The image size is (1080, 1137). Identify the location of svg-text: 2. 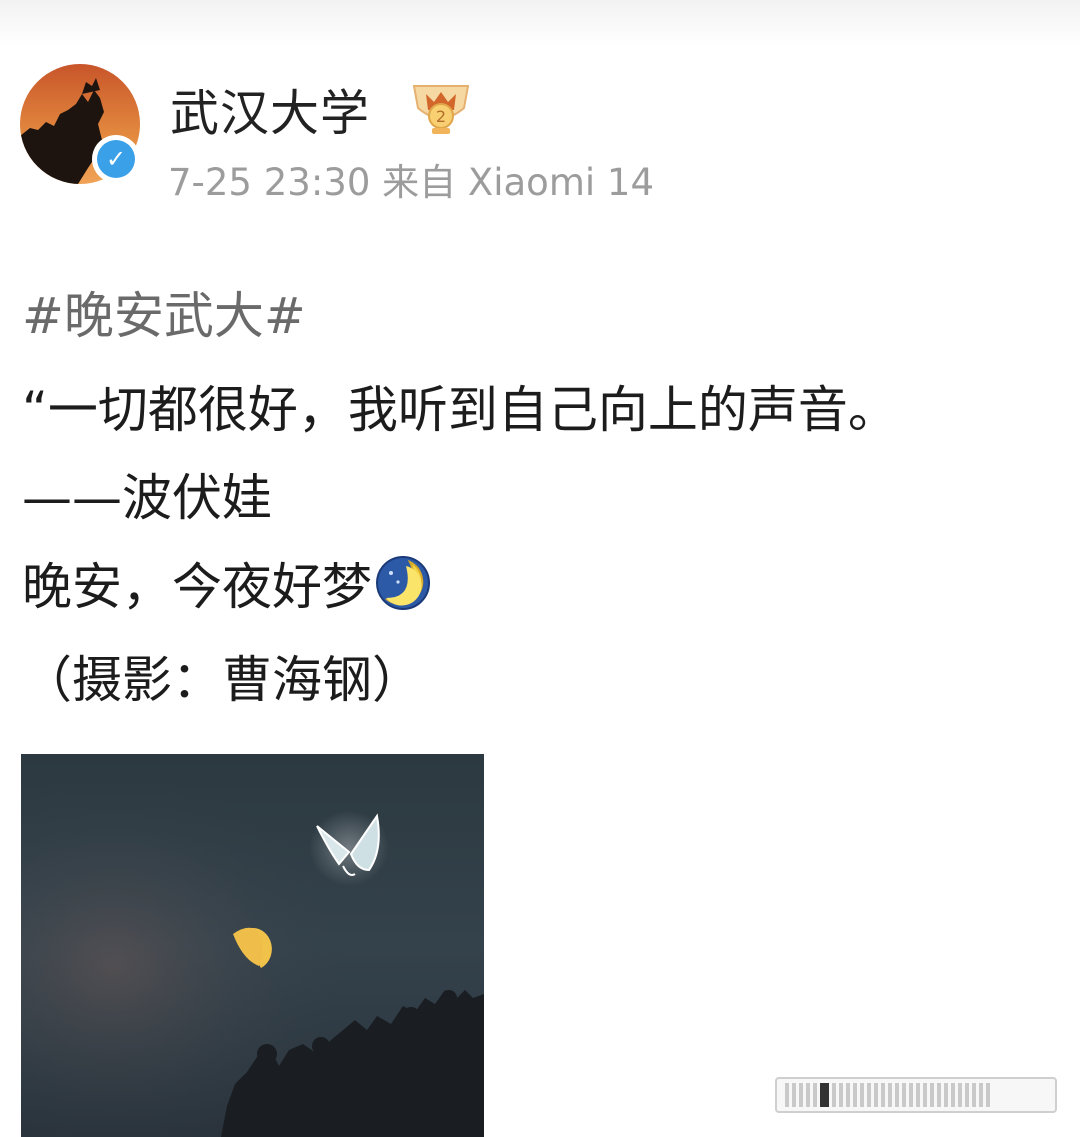
(441, 116).